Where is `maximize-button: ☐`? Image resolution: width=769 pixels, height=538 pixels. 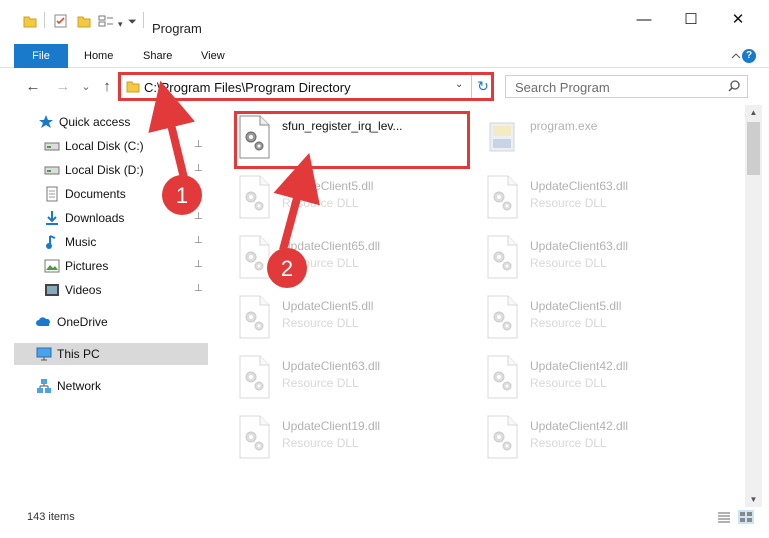 maximize-button: ☐ is located at coordinates (691, 20).